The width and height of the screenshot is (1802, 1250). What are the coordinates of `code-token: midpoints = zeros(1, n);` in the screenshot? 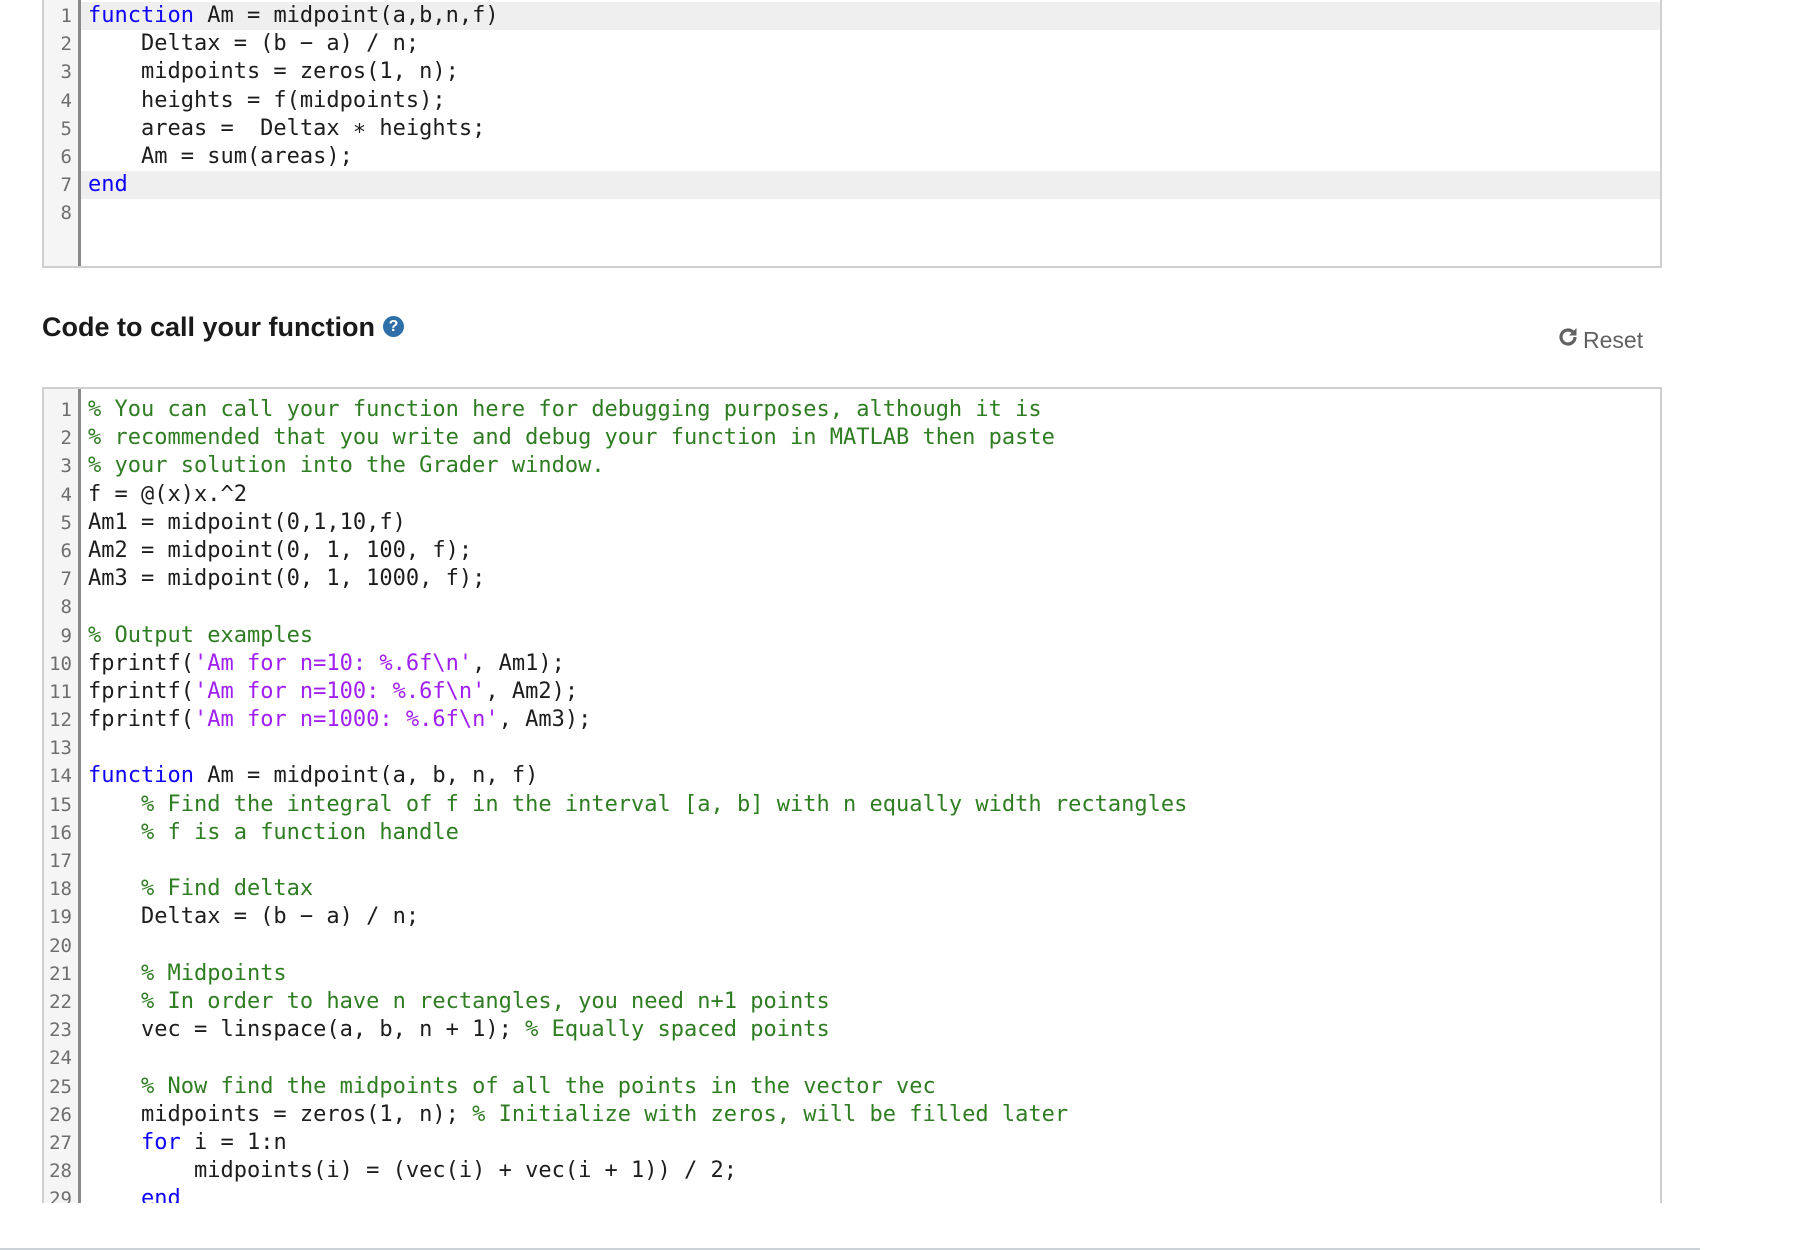 It's located at (273, 72).